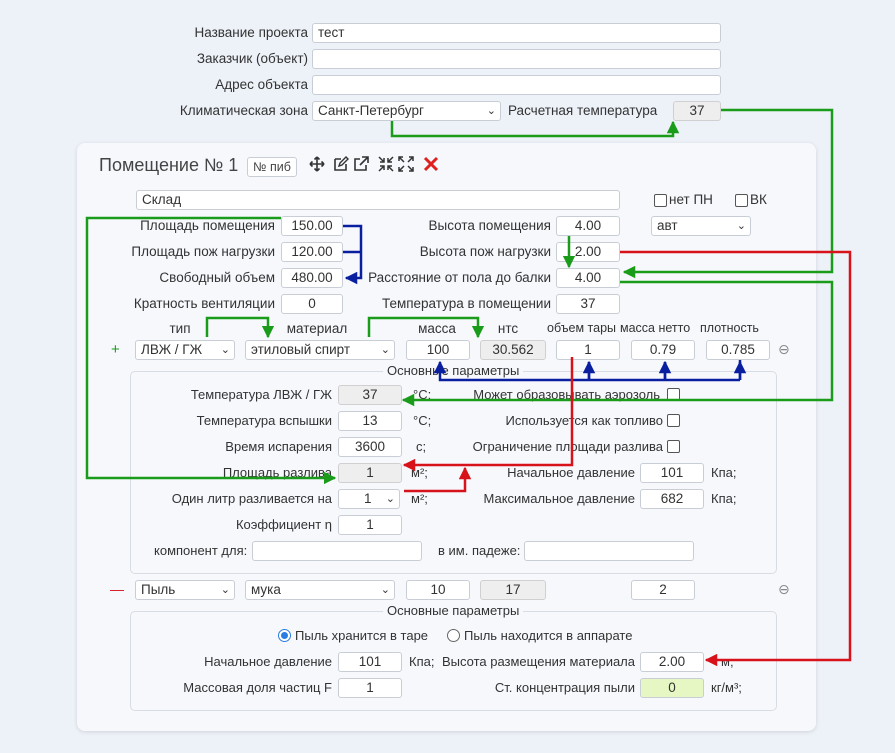 The height and width of the screenshot is (753, 895). I want to click on liter-spill-select: 1 ⌄, so click(369, 499).